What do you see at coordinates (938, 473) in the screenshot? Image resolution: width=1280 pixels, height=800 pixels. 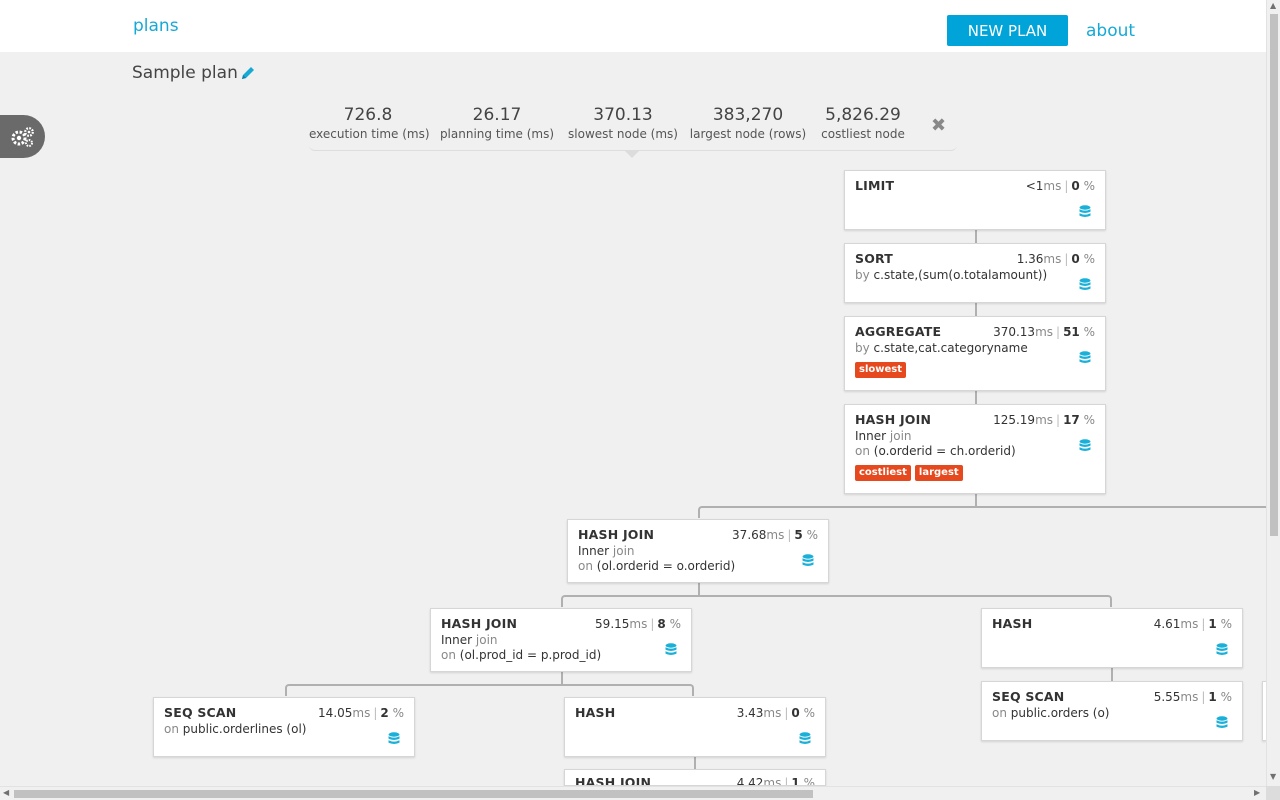 I see `largest-badge: largest` at bounding box center [938, 473].